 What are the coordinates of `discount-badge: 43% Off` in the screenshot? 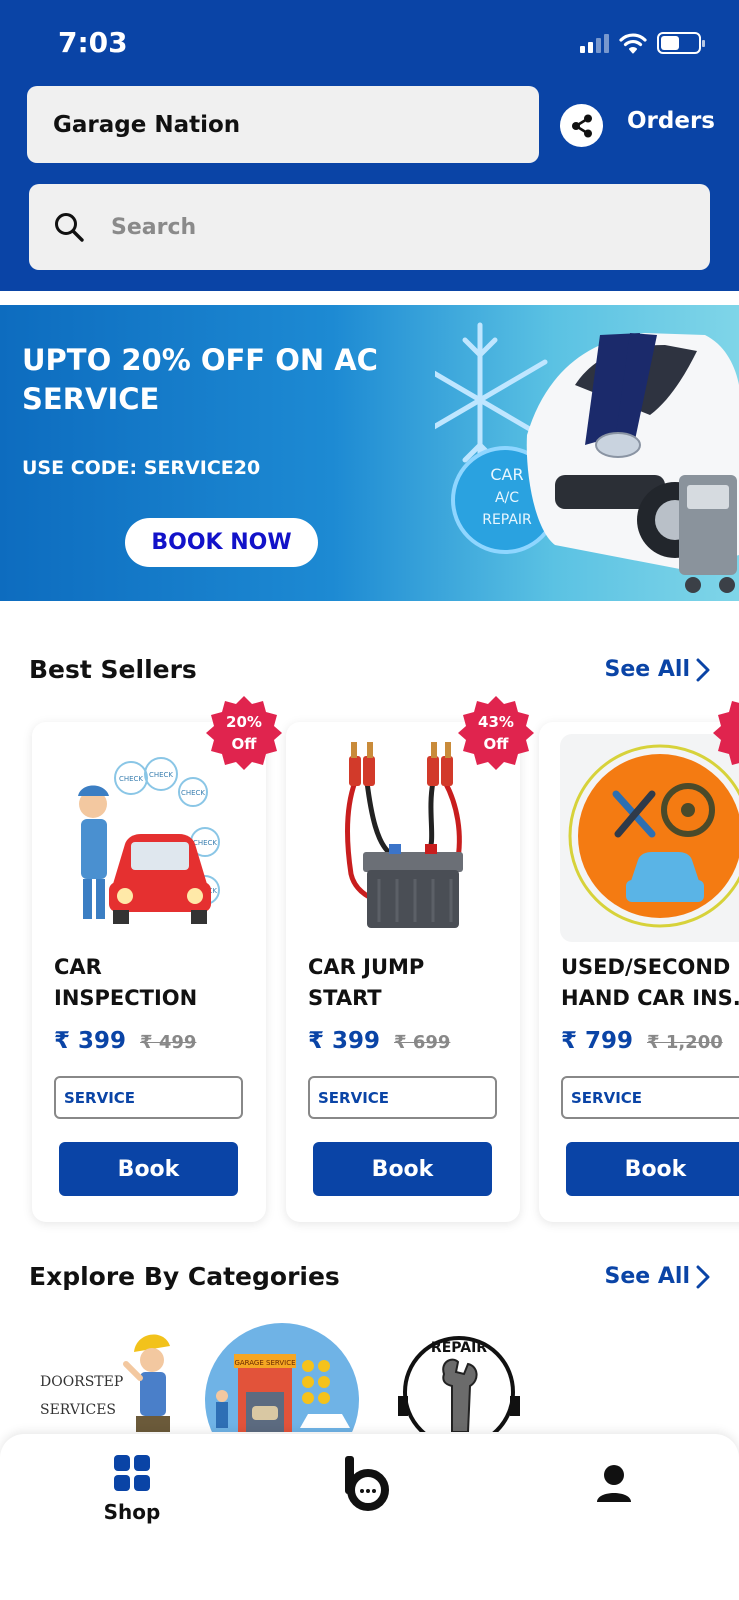 It's located at (496, 733).